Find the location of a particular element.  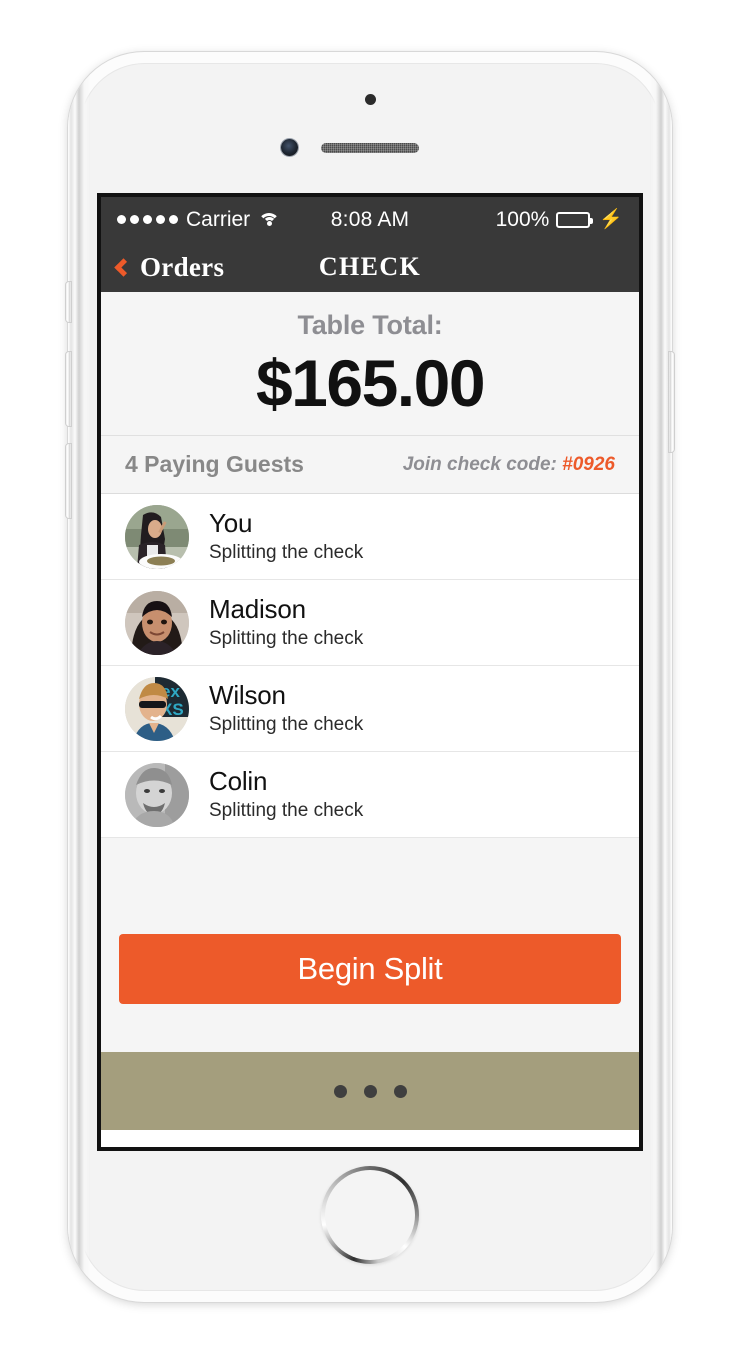

home-button-ring is located at coordinates (370, 1215).